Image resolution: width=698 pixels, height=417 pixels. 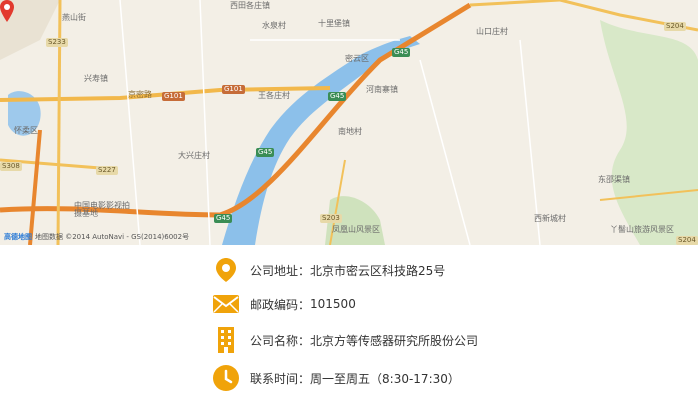 What do you see at coordinates (492, 31) in the screenshot?
I see `map-label-shanxishizhuang: 山口庄村` at bounding box center [492, 31].